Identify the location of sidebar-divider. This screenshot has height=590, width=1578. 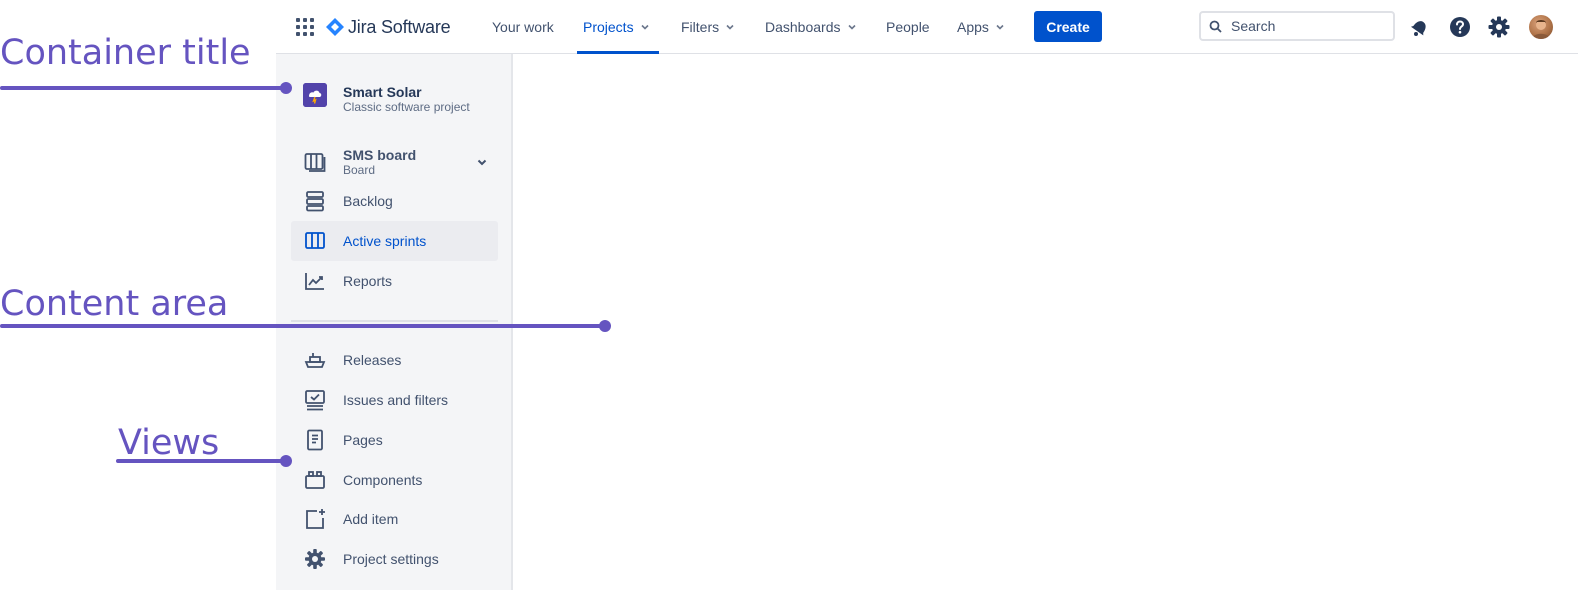
(394, 321).